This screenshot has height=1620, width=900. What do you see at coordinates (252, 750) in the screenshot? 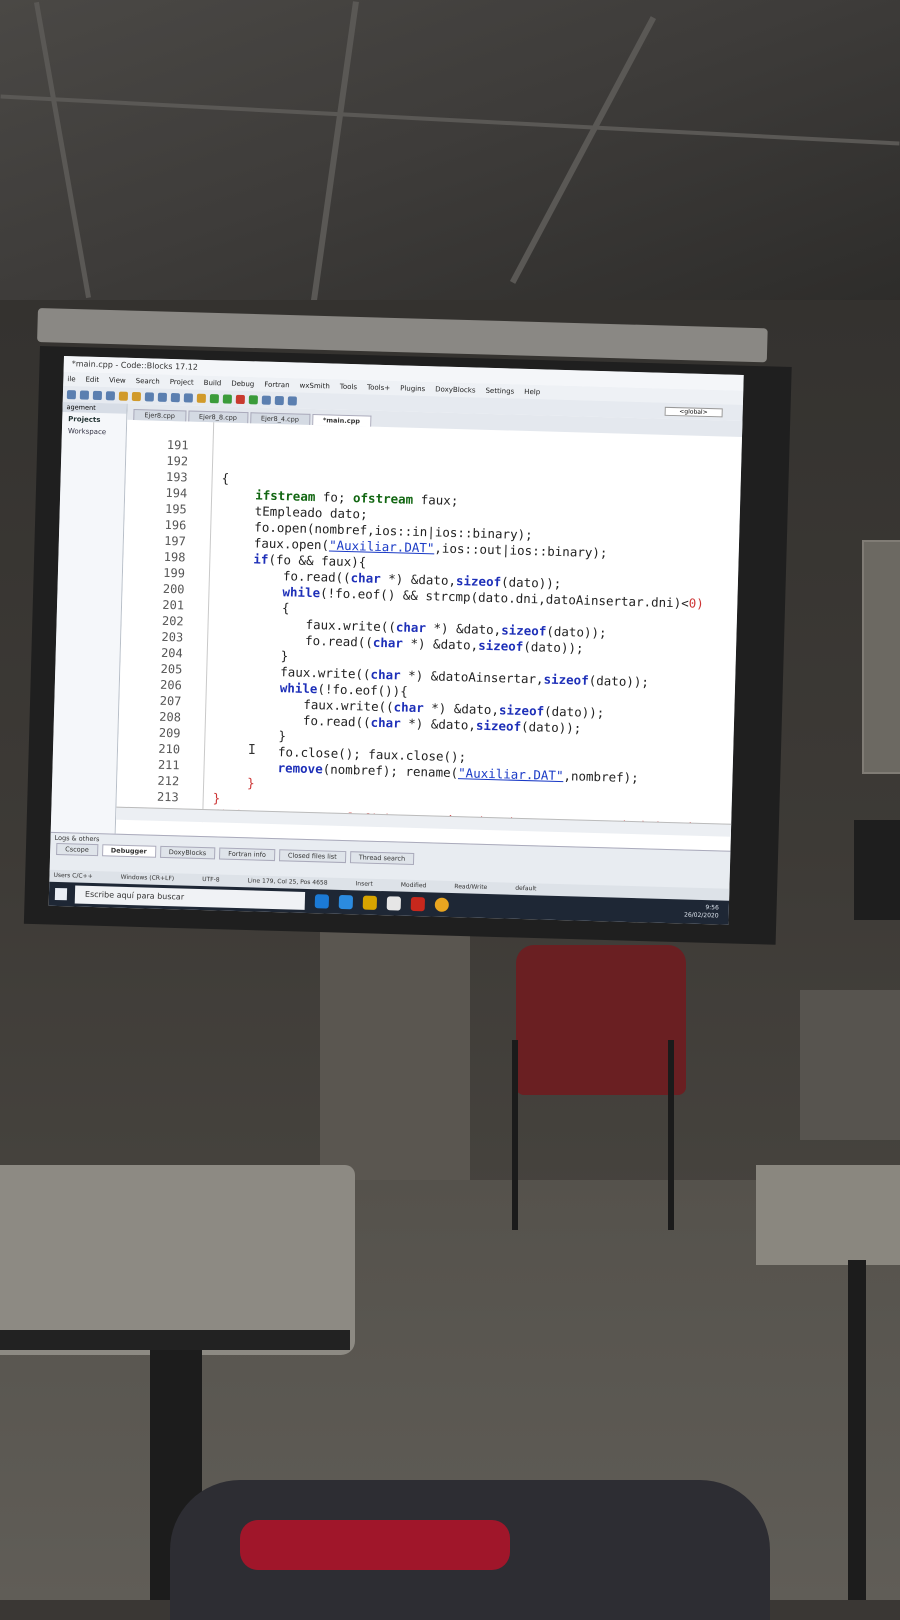
I see `text-cursor-icon: I` at bounding box center [252, 750].